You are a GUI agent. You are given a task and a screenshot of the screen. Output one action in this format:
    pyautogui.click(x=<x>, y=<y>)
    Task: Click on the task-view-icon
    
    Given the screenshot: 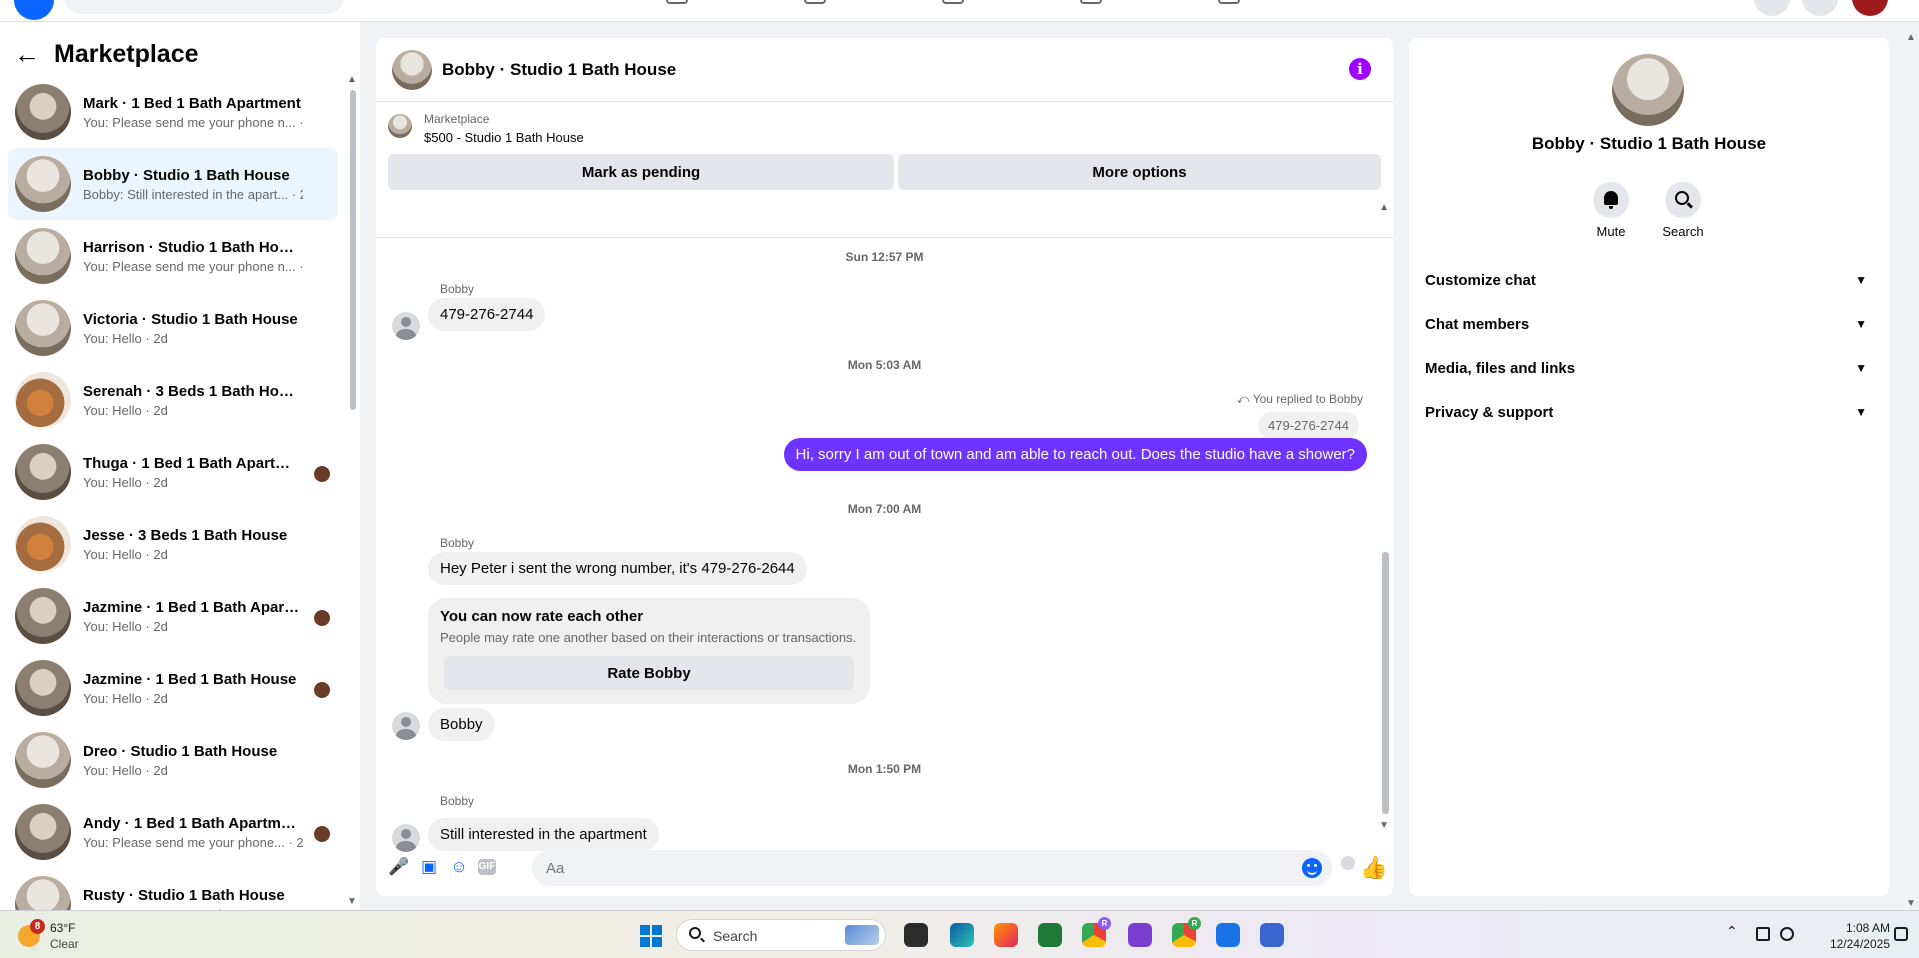 What is the action you would take?
    pyautogui.click(x=916, y=935)
    